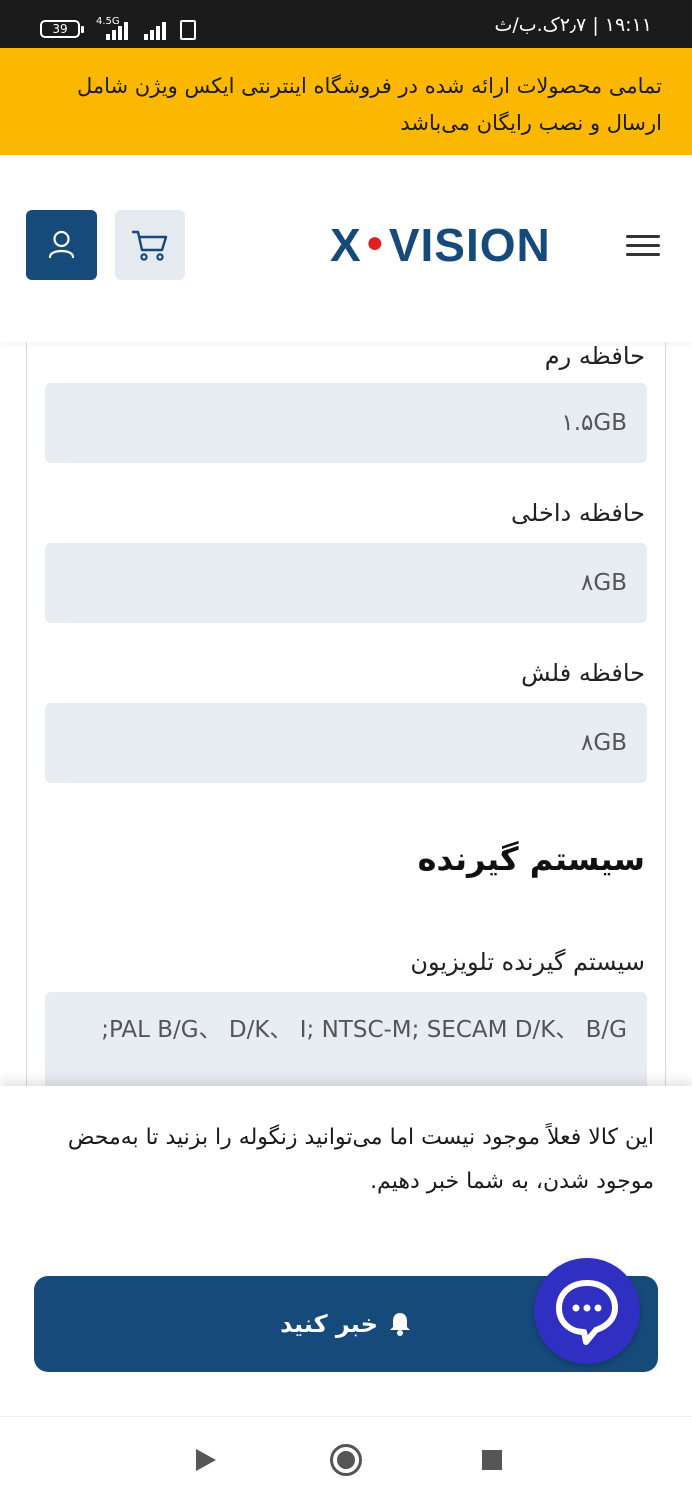  I want to click on spec-label-tv-receiver: سیستم گیرنده تلویزیون, so click(527, 962).